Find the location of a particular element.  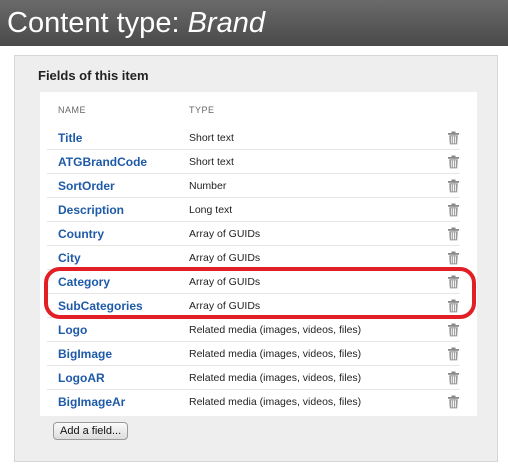

field-name-link: Title is located at coordinates (70, 138).